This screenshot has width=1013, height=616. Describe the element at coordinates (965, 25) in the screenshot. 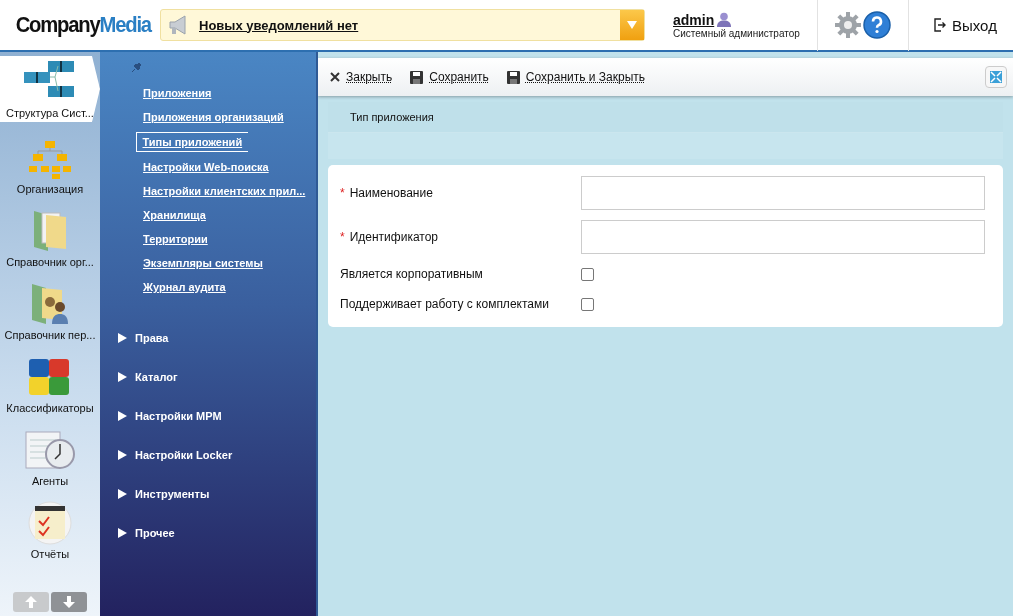

I see `logout-button: Выход` at that location.